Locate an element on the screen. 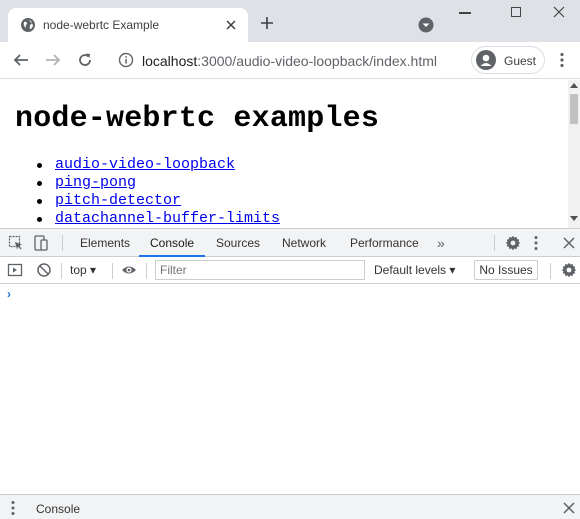  list-item: datachannel-buffer-limits is located at coordinates (140, 219).